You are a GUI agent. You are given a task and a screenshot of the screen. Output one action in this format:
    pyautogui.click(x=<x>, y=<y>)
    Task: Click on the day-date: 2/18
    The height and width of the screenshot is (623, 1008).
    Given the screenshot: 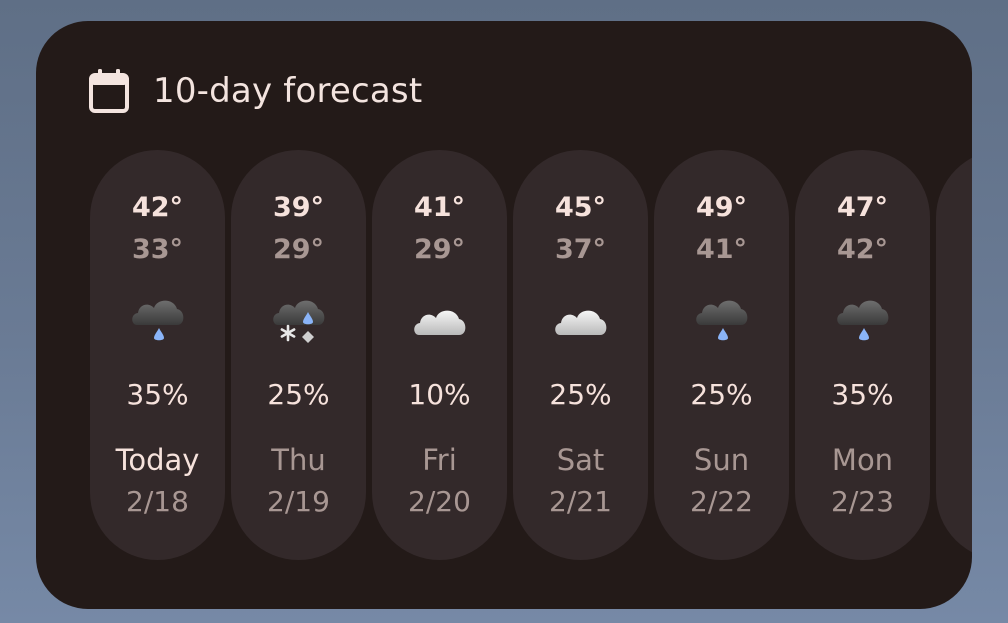 What is the action you would take?
    pyautogui.click(x=157, y=501)
    